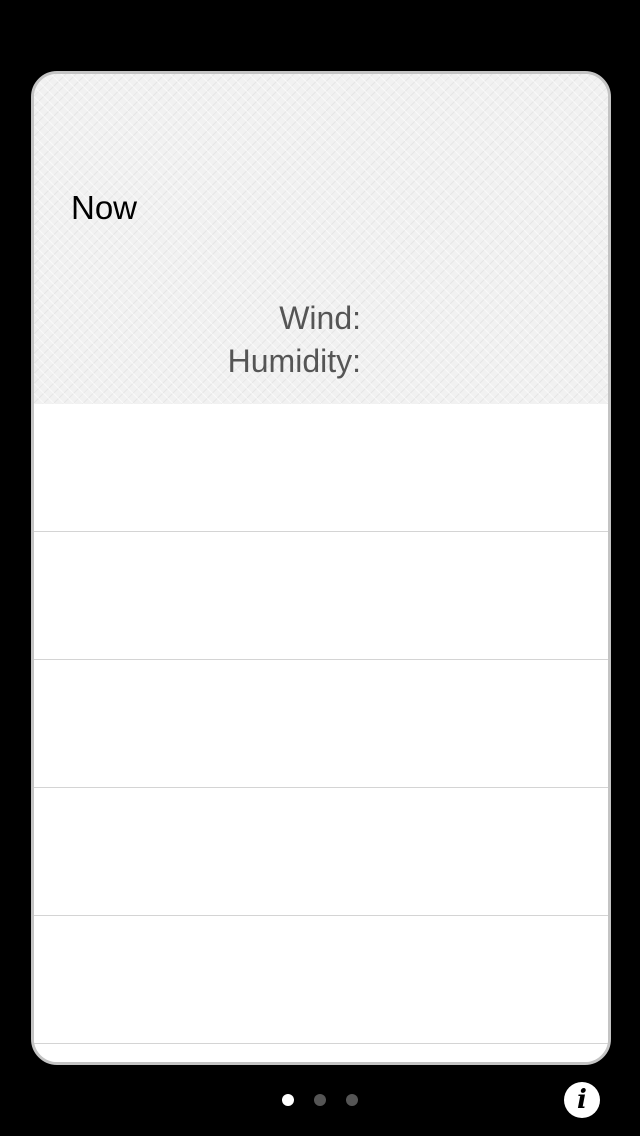 This screenshot has height=1136, width=640. Describe the element at coordinates (320, 318) in the screenshot. I see `wind-label: Wind:` at that location.